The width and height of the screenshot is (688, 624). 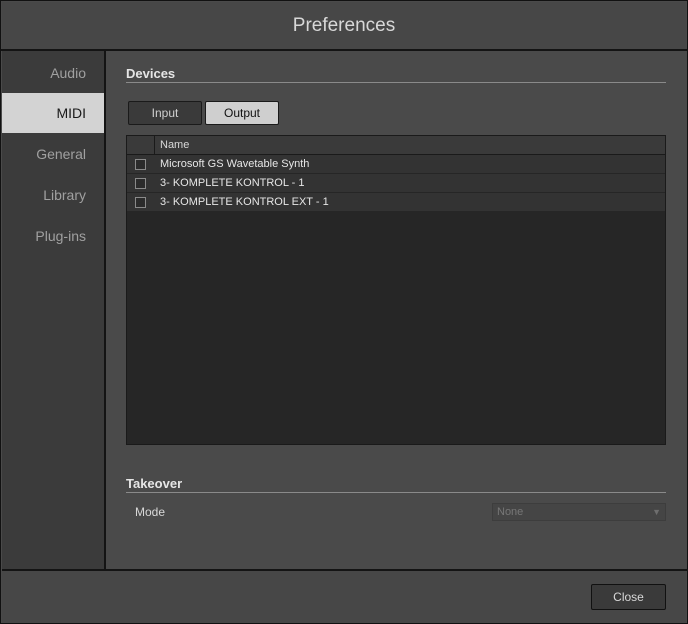 What do you see at coordinates (61, 154) in the screenshot?
I see `sidebar-item-label: General` at bounding box center [61, 154].